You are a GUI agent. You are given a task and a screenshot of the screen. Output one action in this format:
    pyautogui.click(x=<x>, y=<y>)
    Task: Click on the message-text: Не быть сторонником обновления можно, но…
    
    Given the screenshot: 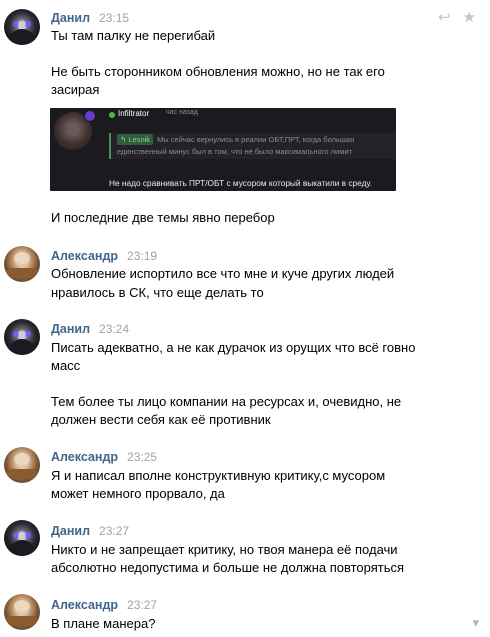 What is the action you would take?
    pyautogui.click(x=218, y=71)
    